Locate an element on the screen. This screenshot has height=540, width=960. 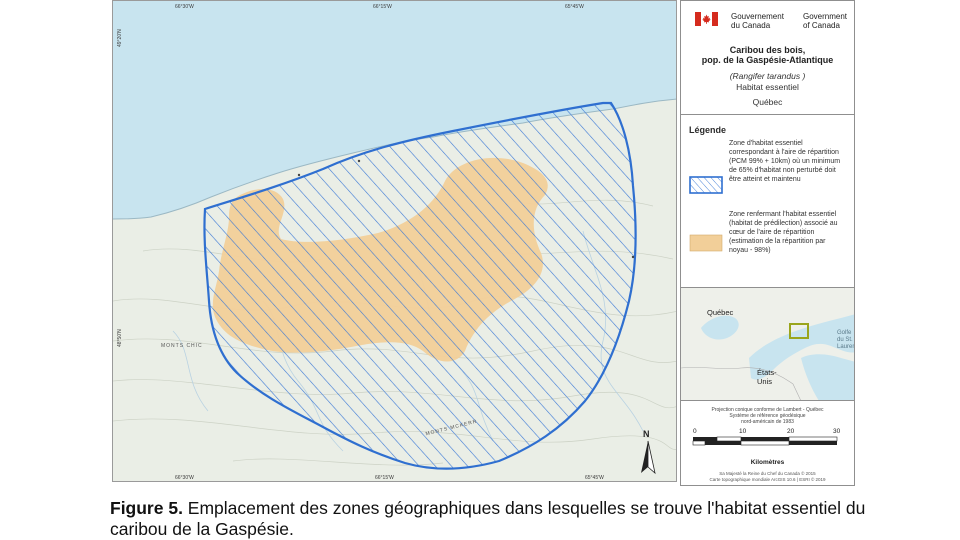
scale-tick-30: 30 is located at coordinates (837, 431).